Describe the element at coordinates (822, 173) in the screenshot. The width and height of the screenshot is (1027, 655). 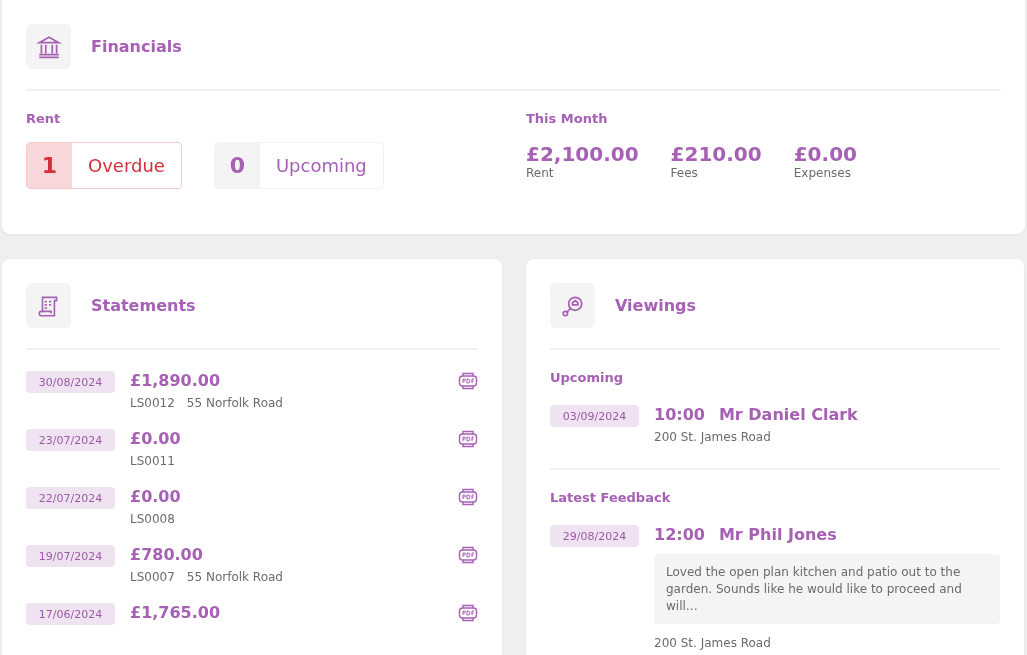
I see `amount-label: Expenses` at that location.